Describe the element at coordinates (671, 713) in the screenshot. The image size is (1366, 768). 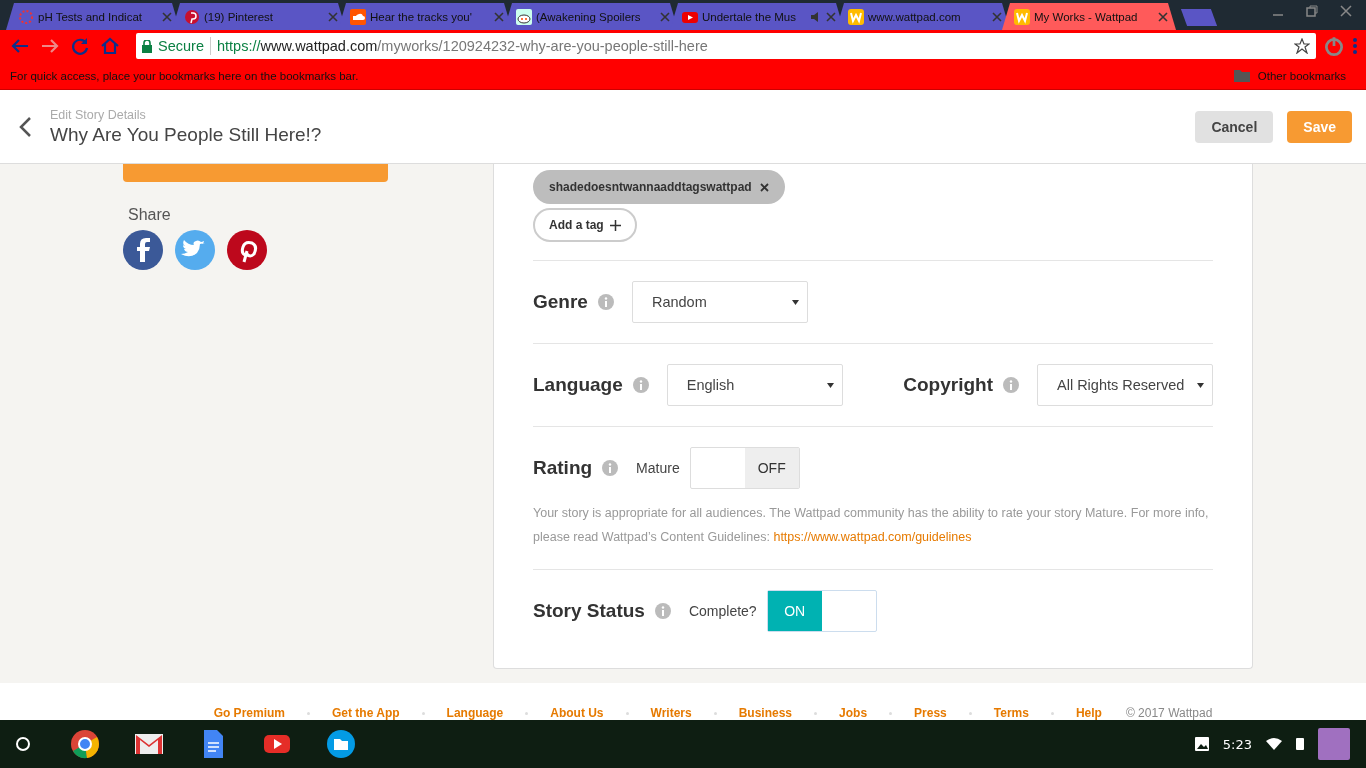
I see `footer-link: Writers` at that location.